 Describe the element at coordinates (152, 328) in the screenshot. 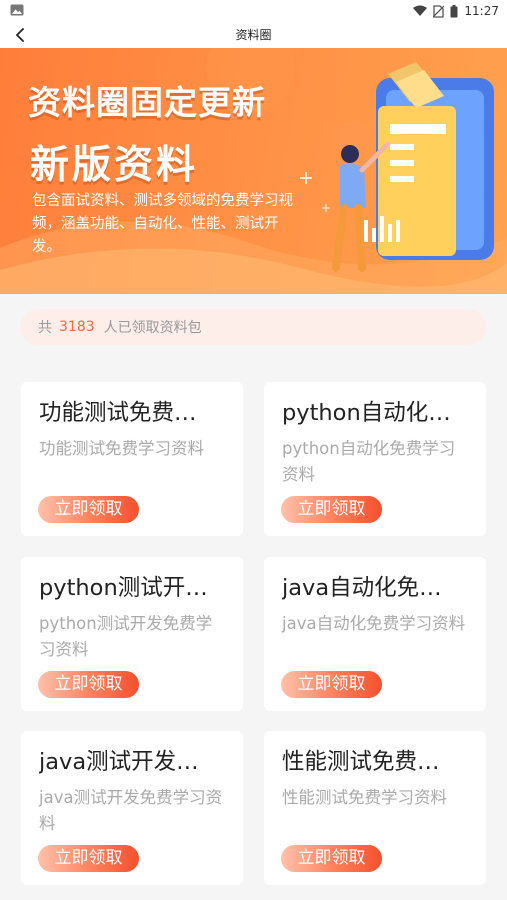

I see `count-suffix: 人已领取资料包` at that location.